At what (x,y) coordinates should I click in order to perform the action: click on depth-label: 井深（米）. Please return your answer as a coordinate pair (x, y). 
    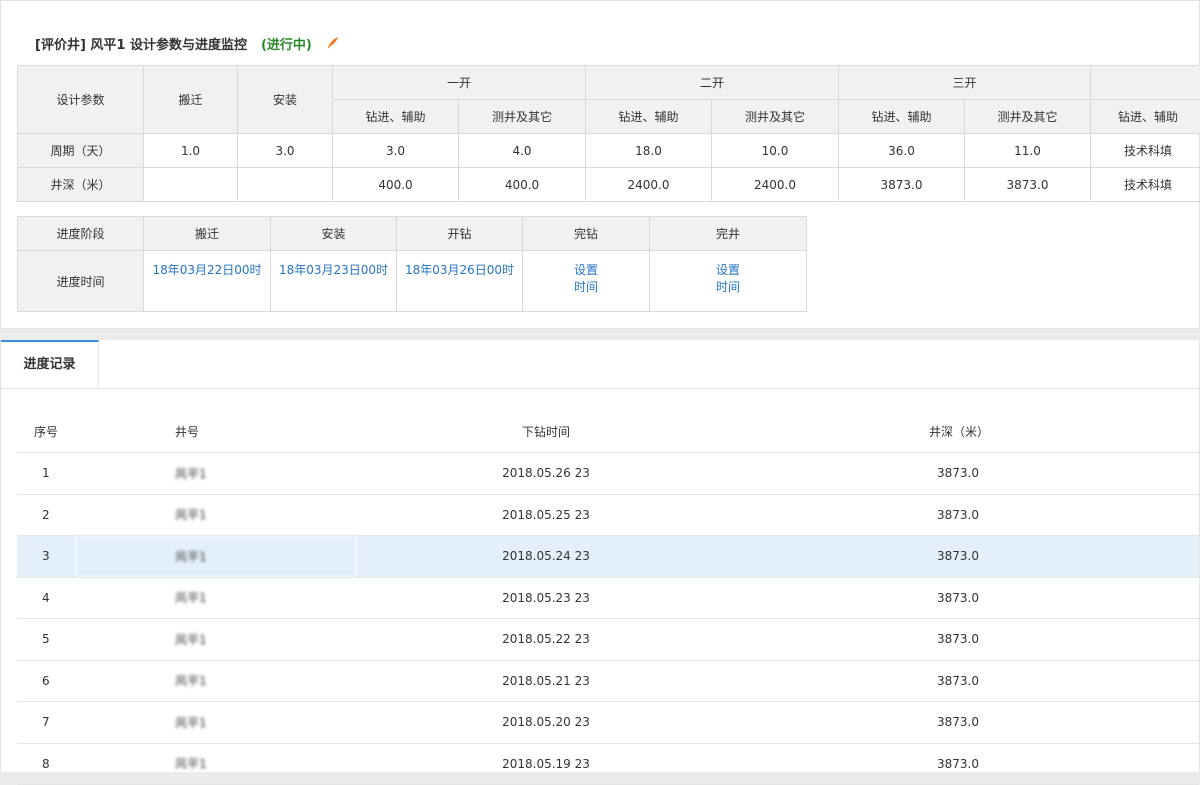
    Looking at the image, I should click on (81, 185).